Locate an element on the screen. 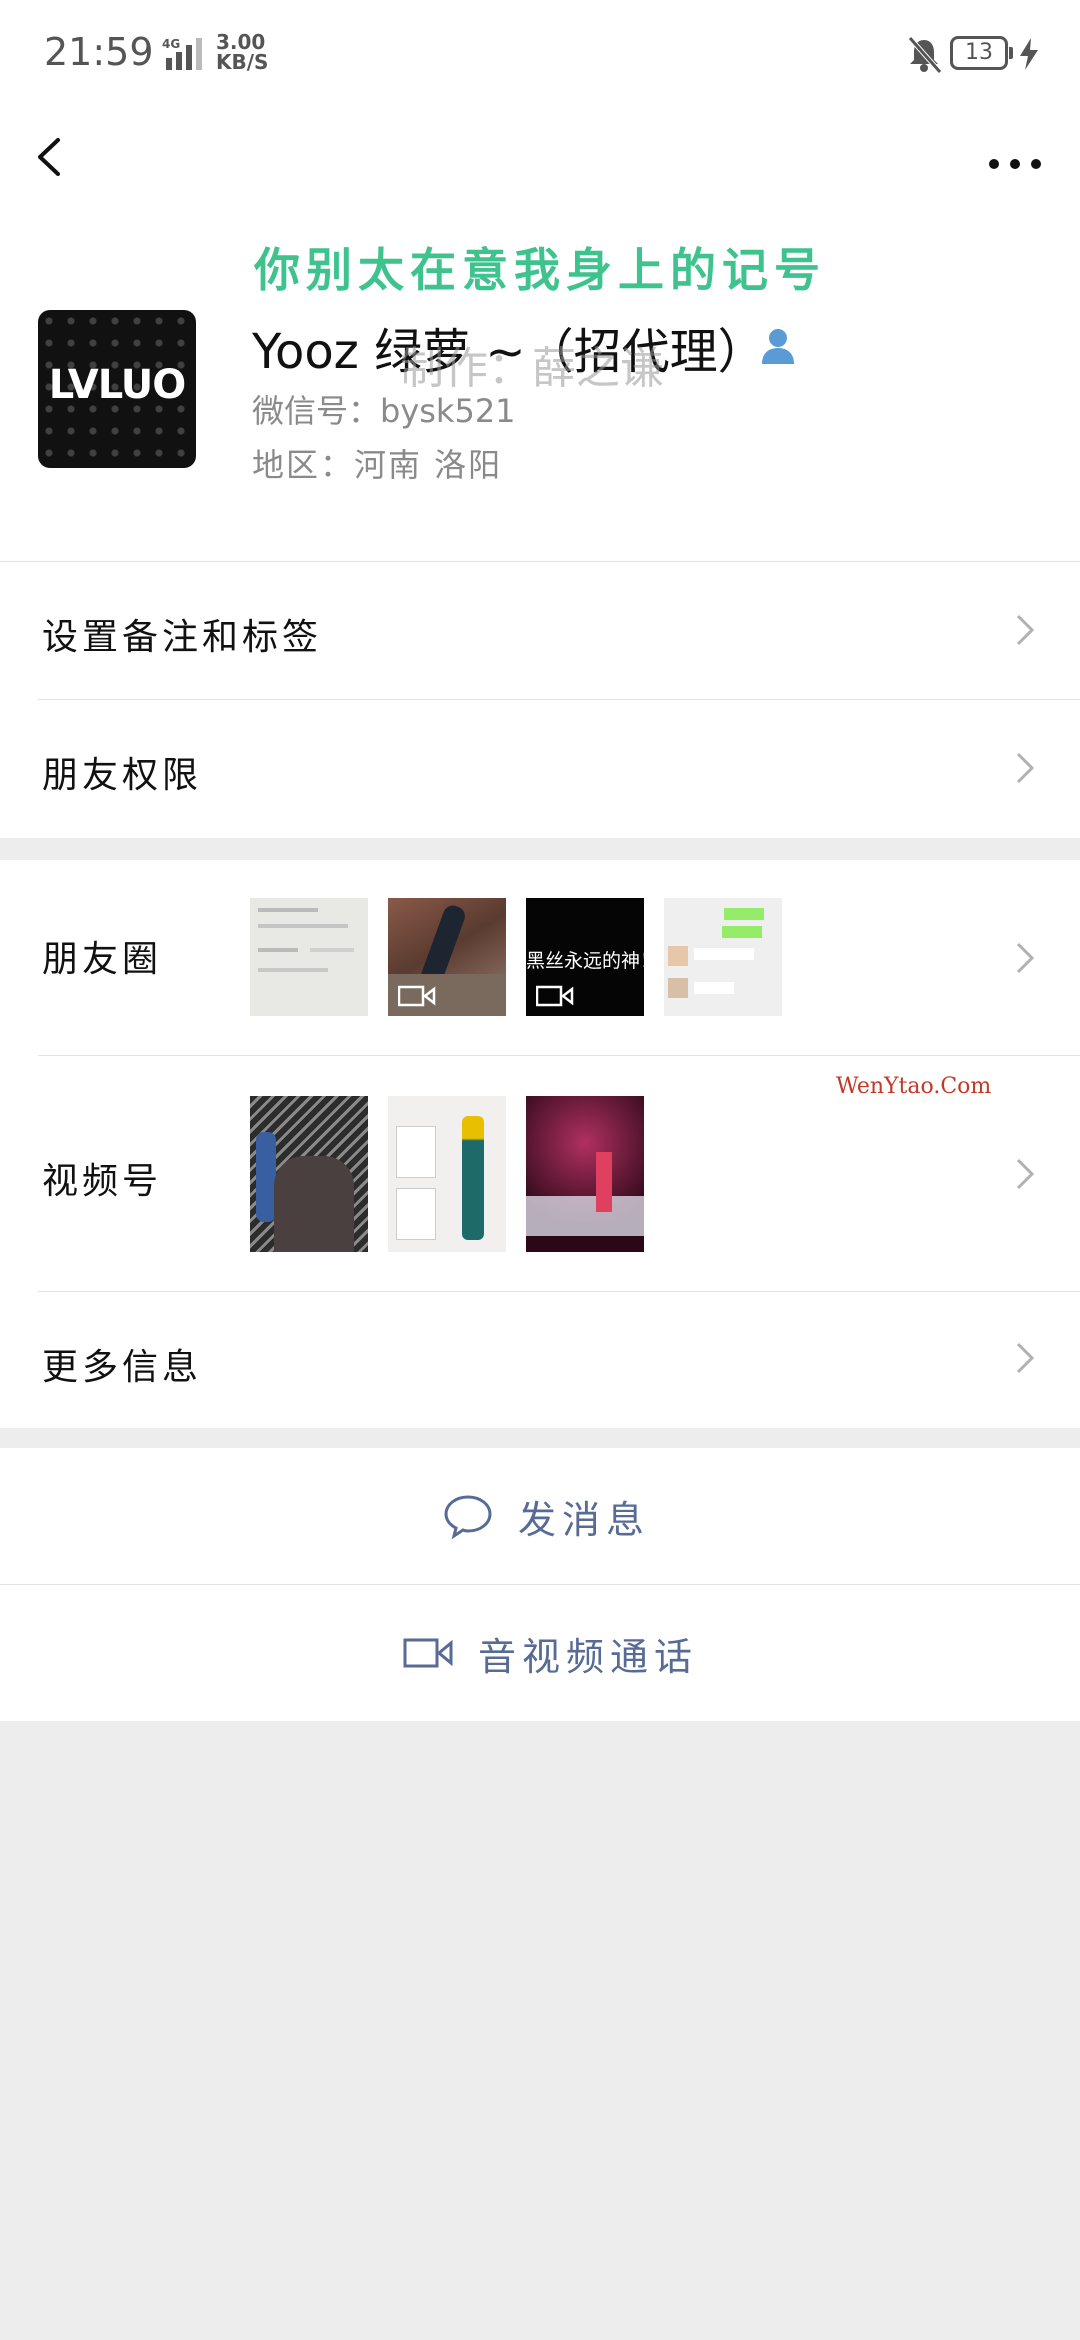 The image size is (1080, 2340). network-speed: 3.00 KB/S is located at coordinates (242, 52).